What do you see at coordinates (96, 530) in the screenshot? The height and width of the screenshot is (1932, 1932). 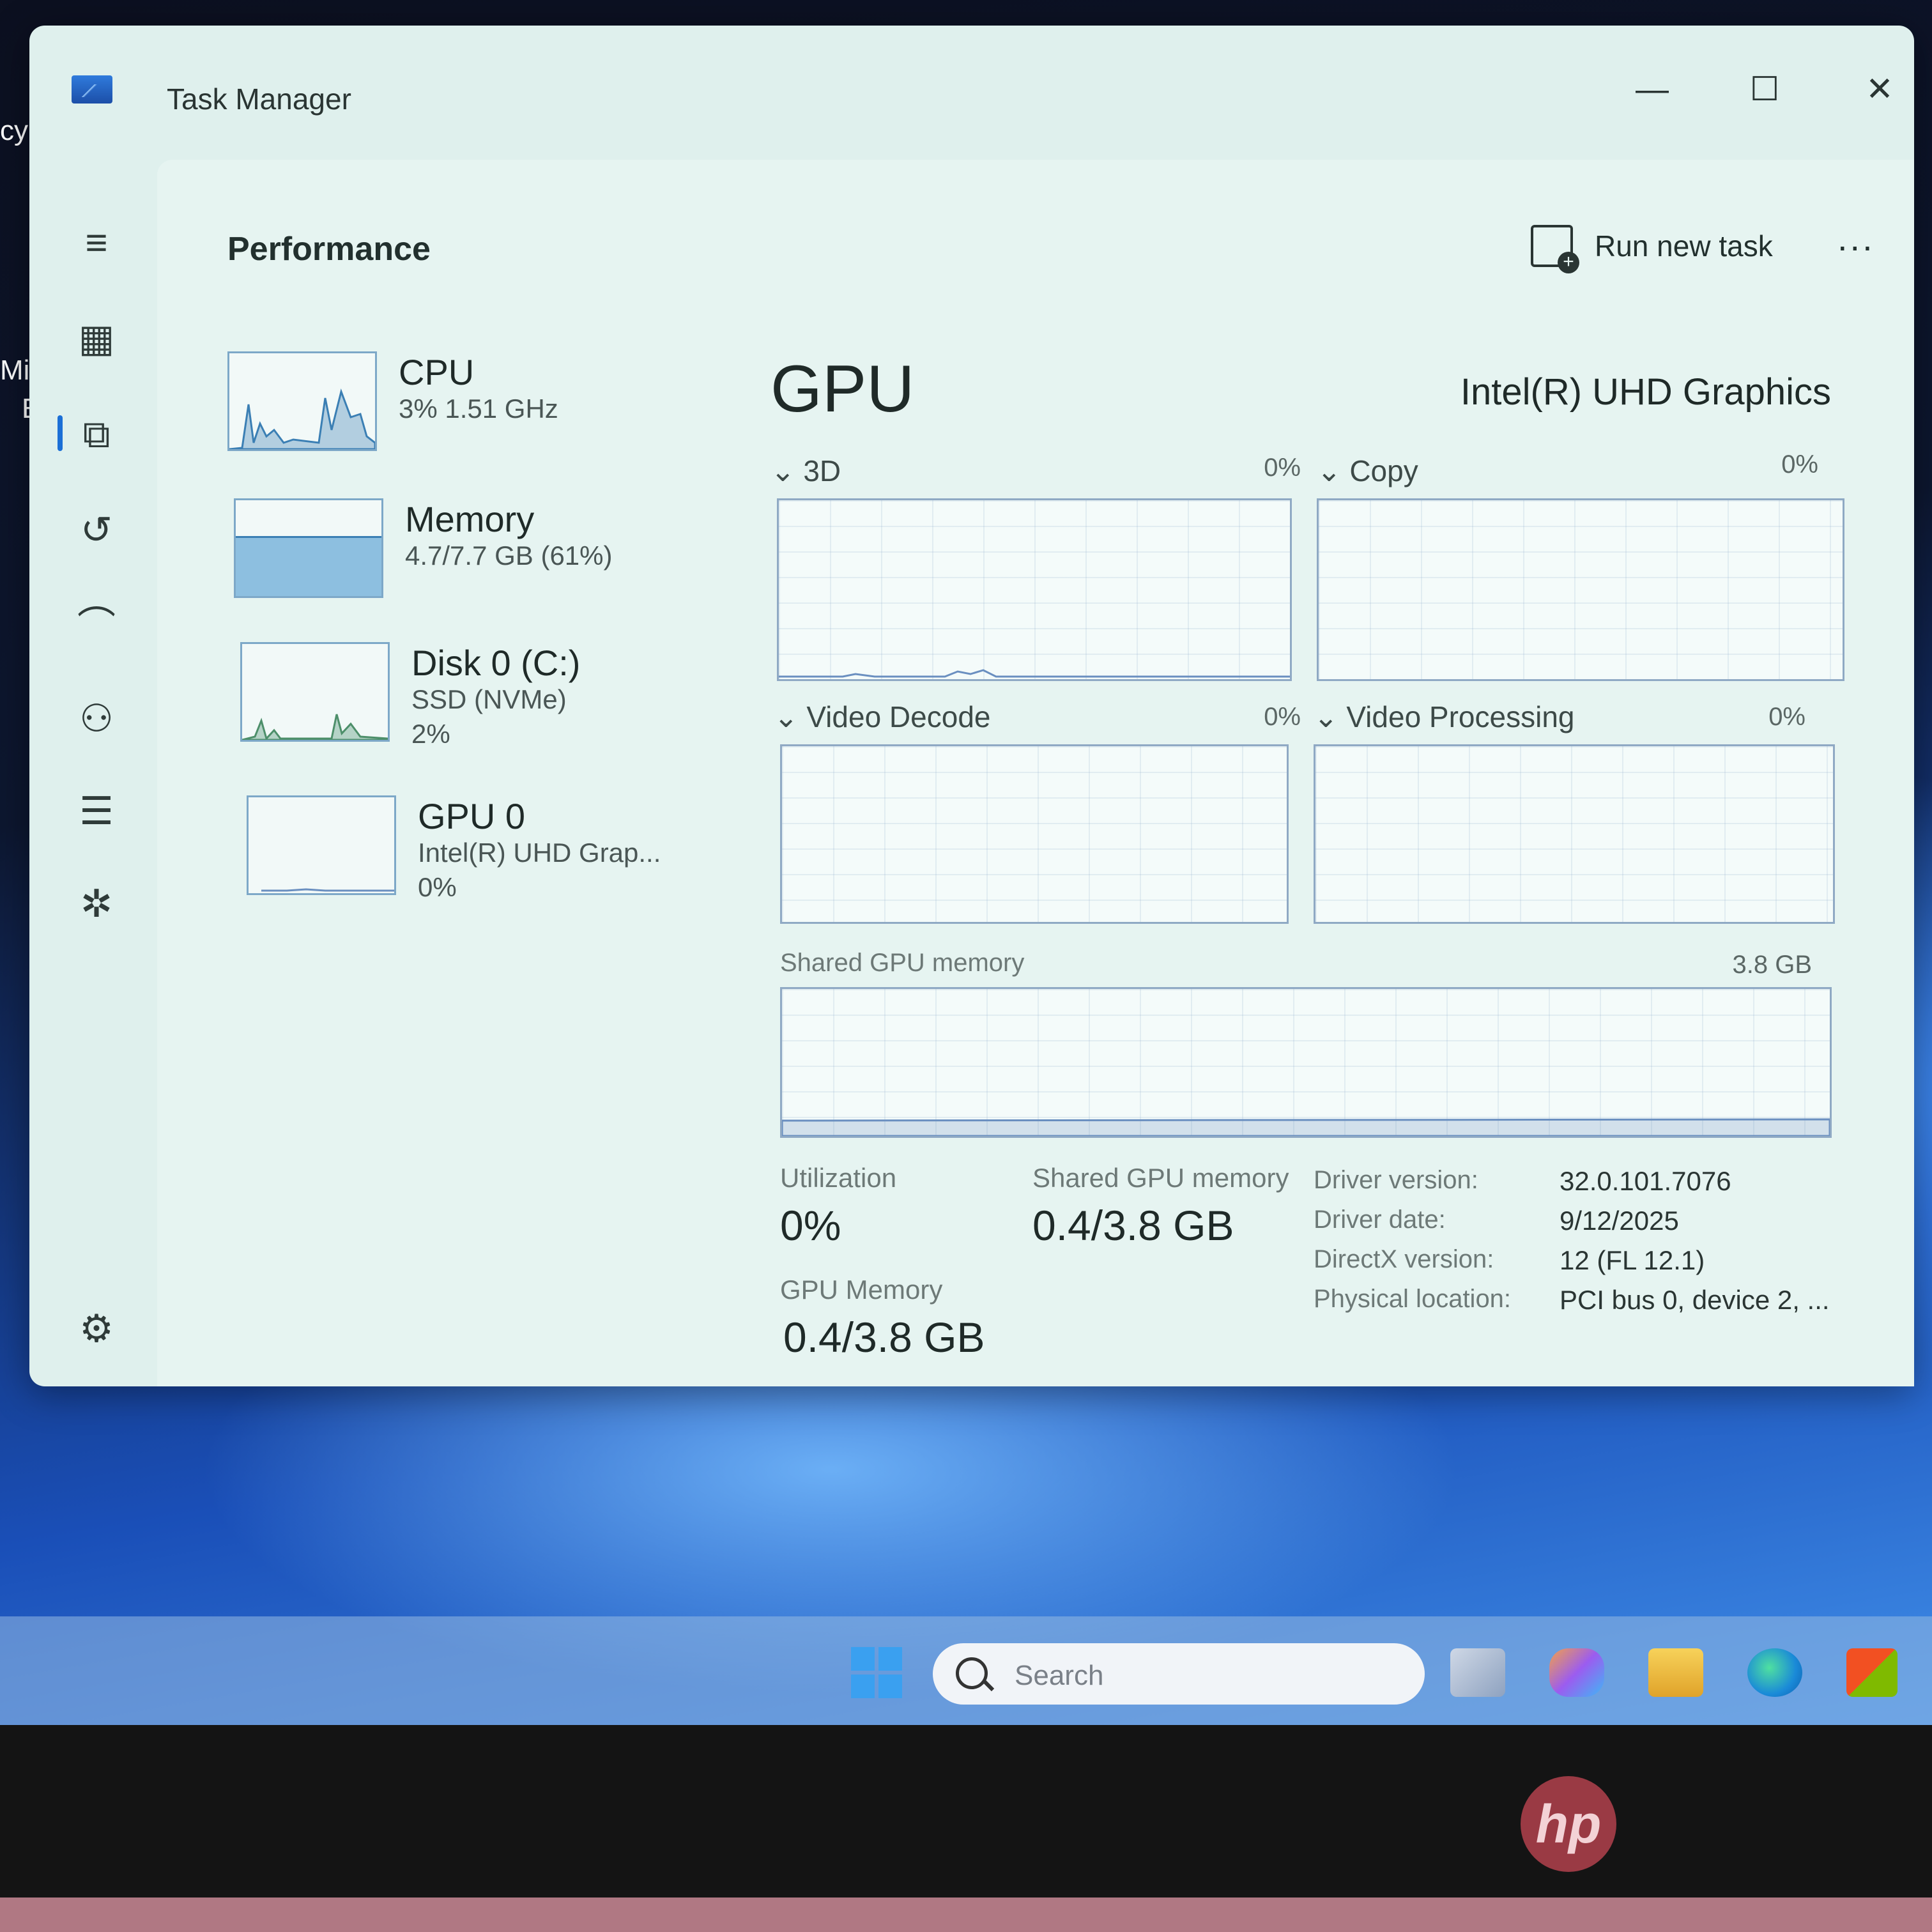 I see `app-history-icon: ↺` at bounding box center [96, 530].